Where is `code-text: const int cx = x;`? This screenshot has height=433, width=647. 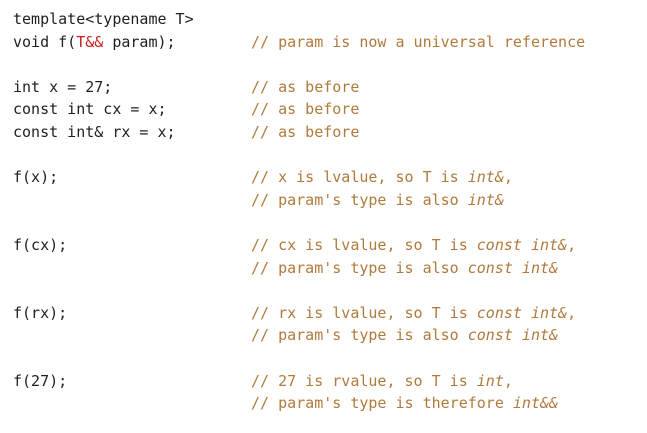 code-text: const int cx = x; is located at coordinates (90, 109).